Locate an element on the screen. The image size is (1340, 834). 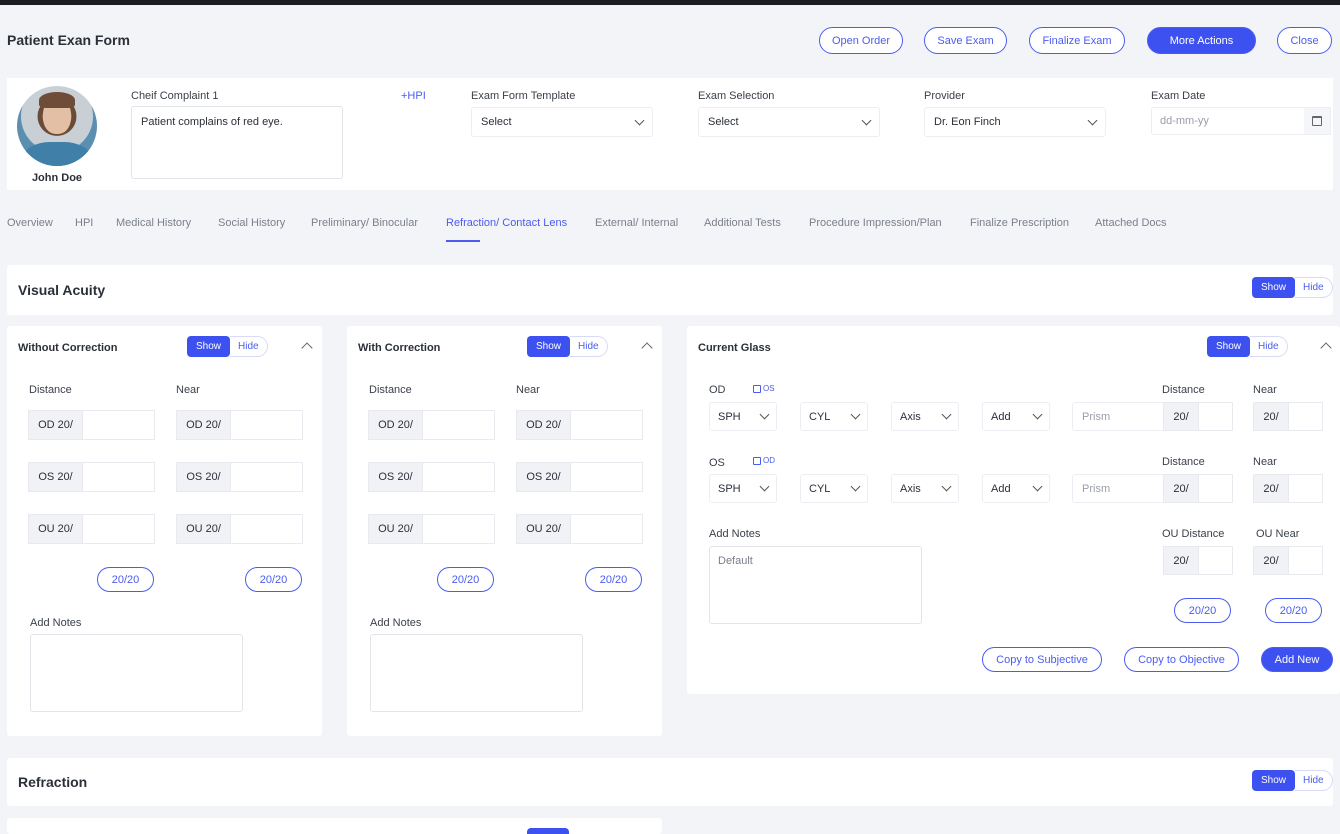
tab-preliminary-binocular: Preliminary/ Binocular is located at coordinates (364, 223).